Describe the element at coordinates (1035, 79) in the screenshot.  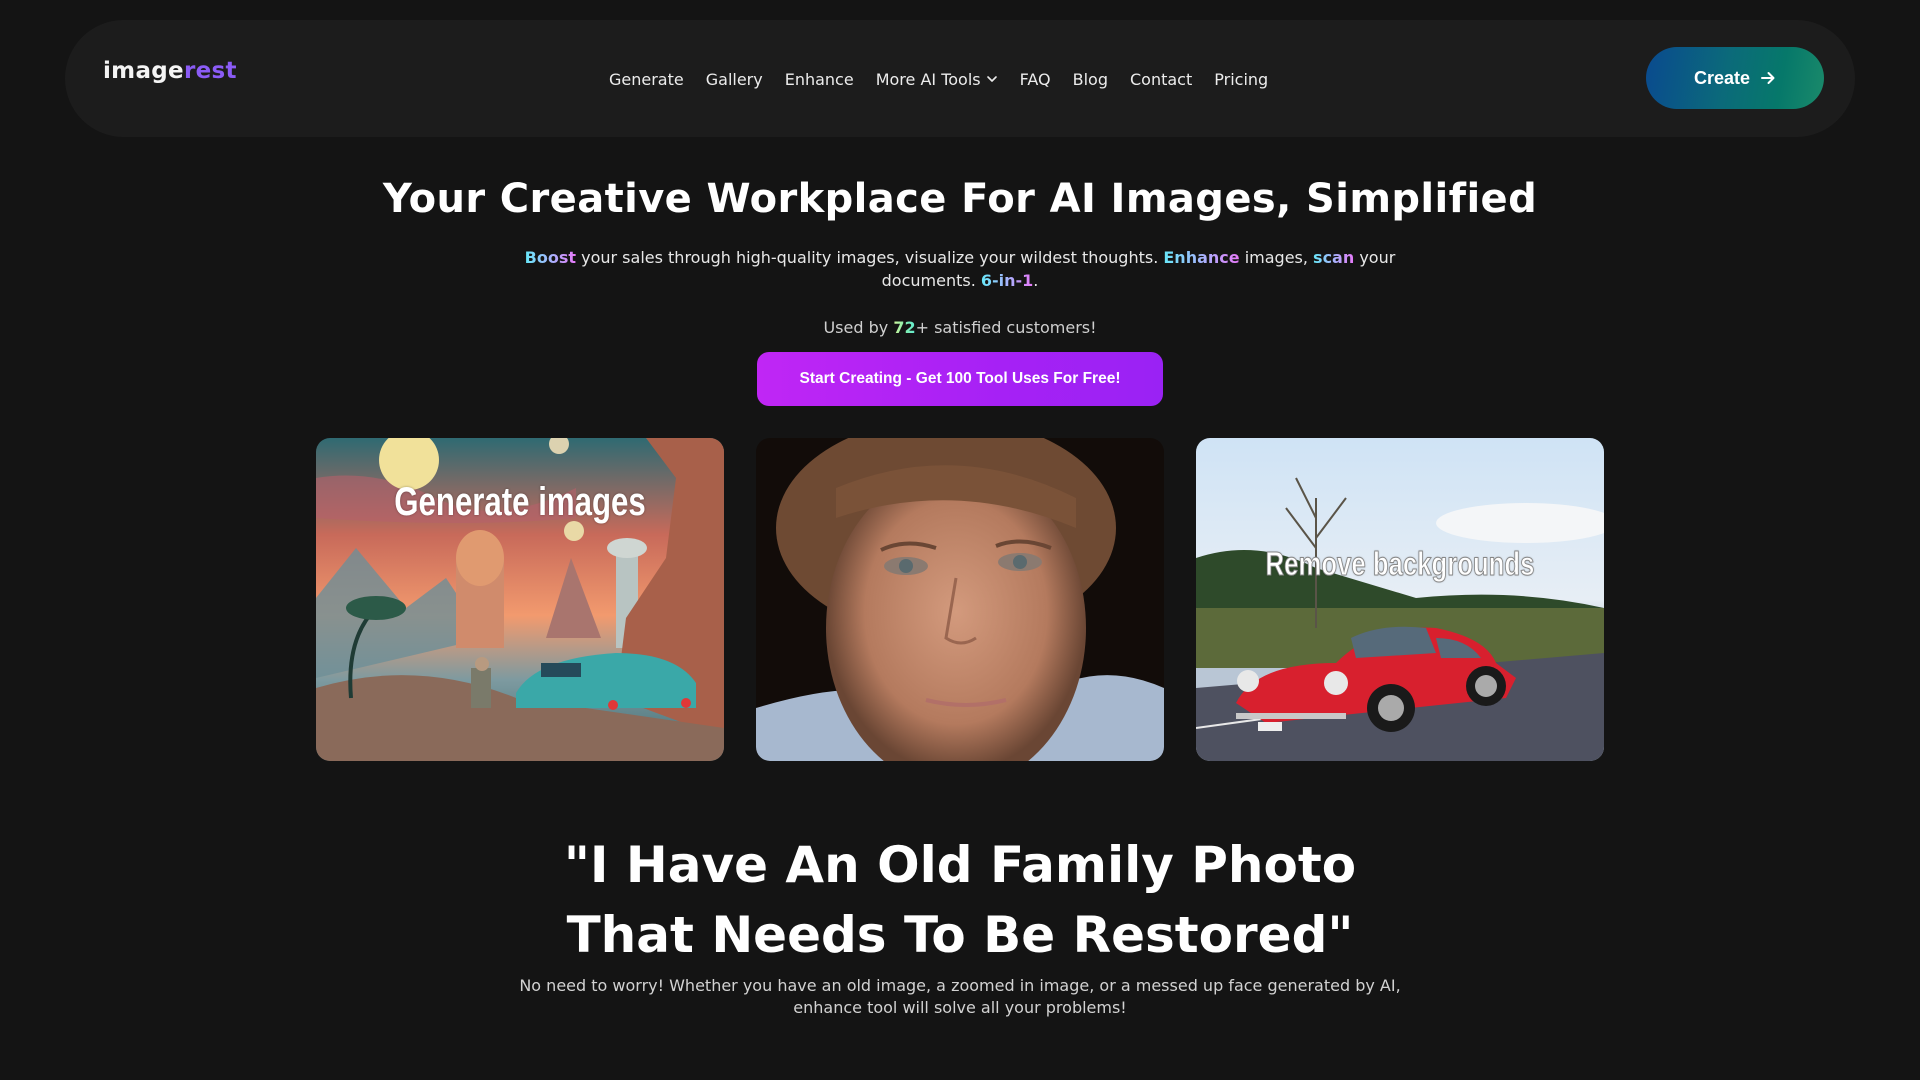
I see `nav-link-faq: FAQ` at that location.